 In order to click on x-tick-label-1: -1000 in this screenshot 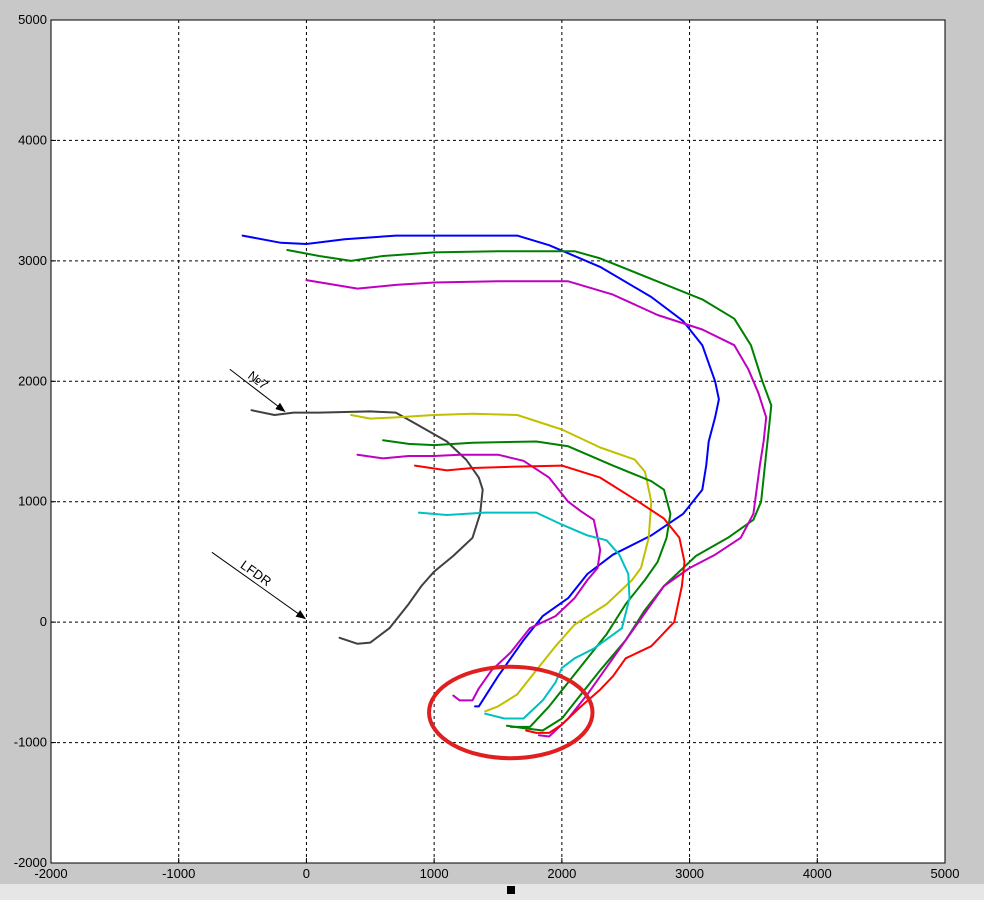, I will do `click(178, 873)`.